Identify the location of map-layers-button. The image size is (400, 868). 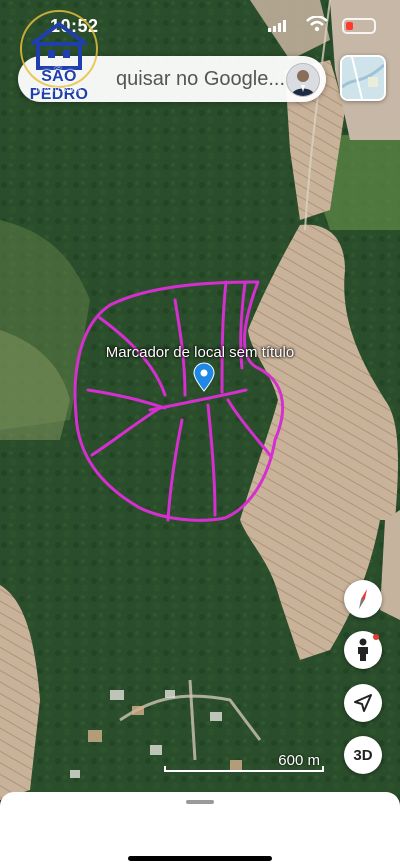
(363, 78).